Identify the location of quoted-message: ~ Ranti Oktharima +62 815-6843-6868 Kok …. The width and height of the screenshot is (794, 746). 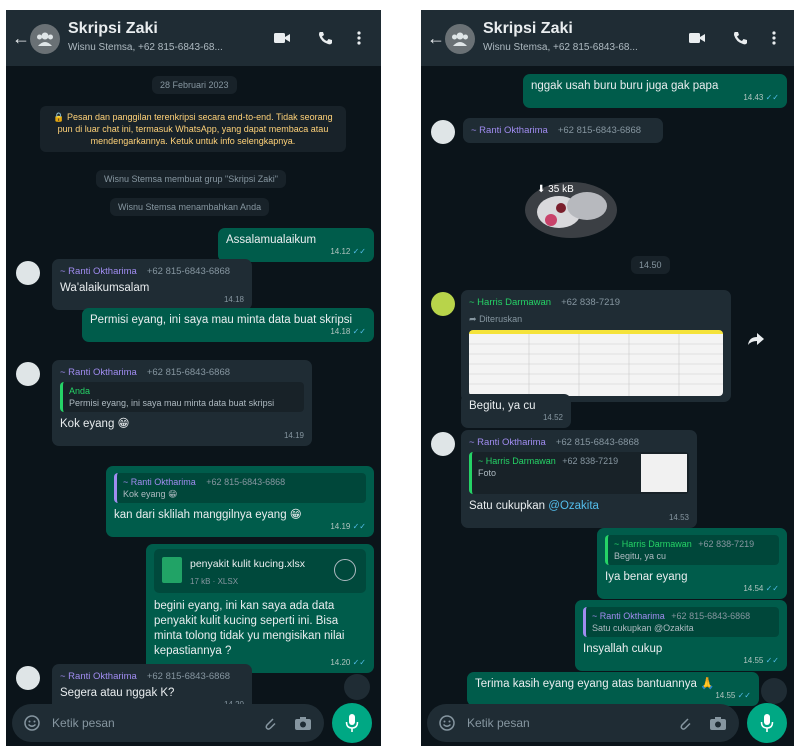
(240, 488).